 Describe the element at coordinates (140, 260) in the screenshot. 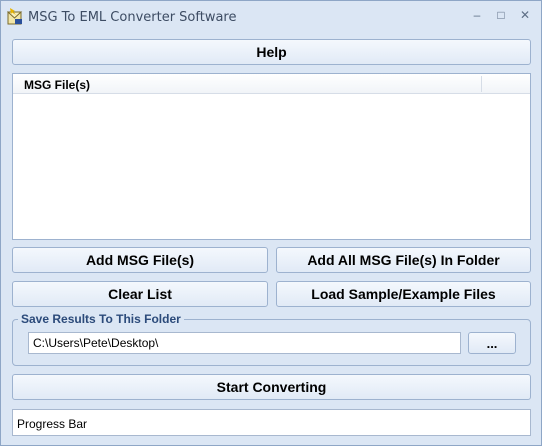

I see `add-msg-files-button: Add MSG File(s)` at that location.